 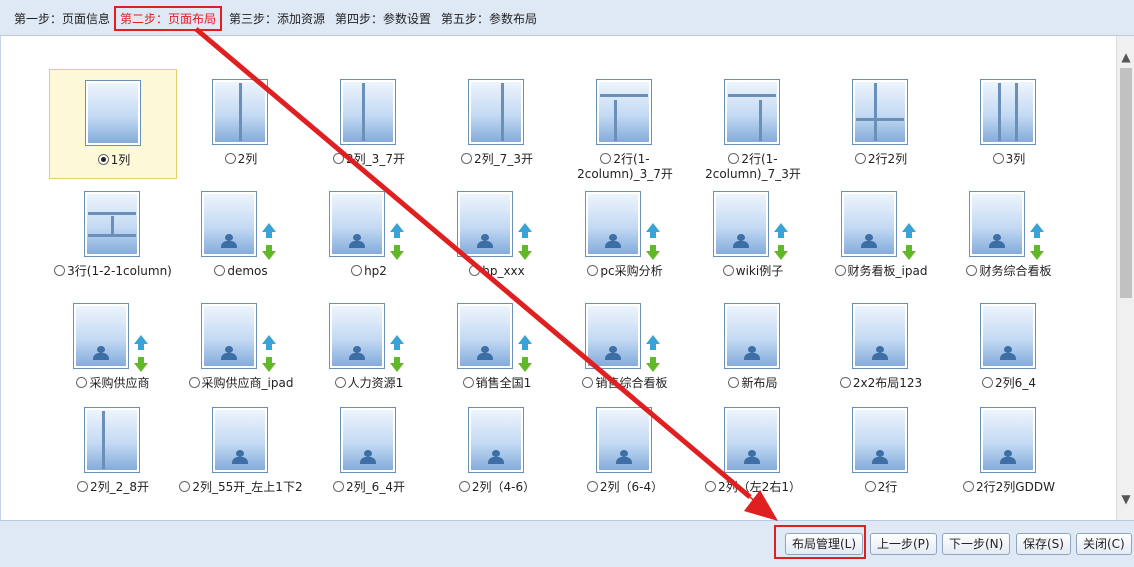 What do you see at coordinates (113, 383) in the screenshot?
I see `layout-option: 采购供应商` at bounding box center [113, 383].